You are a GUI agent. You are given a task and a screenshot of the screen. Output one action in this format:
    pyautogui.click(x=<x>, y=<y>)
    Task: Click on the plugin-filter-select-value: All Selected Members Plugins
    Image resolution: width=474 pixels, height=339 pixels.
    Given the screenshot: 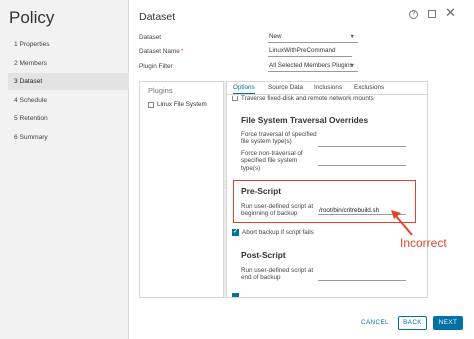 What is the action you would take?
    pyautogui.click(x=311, y=65)
    